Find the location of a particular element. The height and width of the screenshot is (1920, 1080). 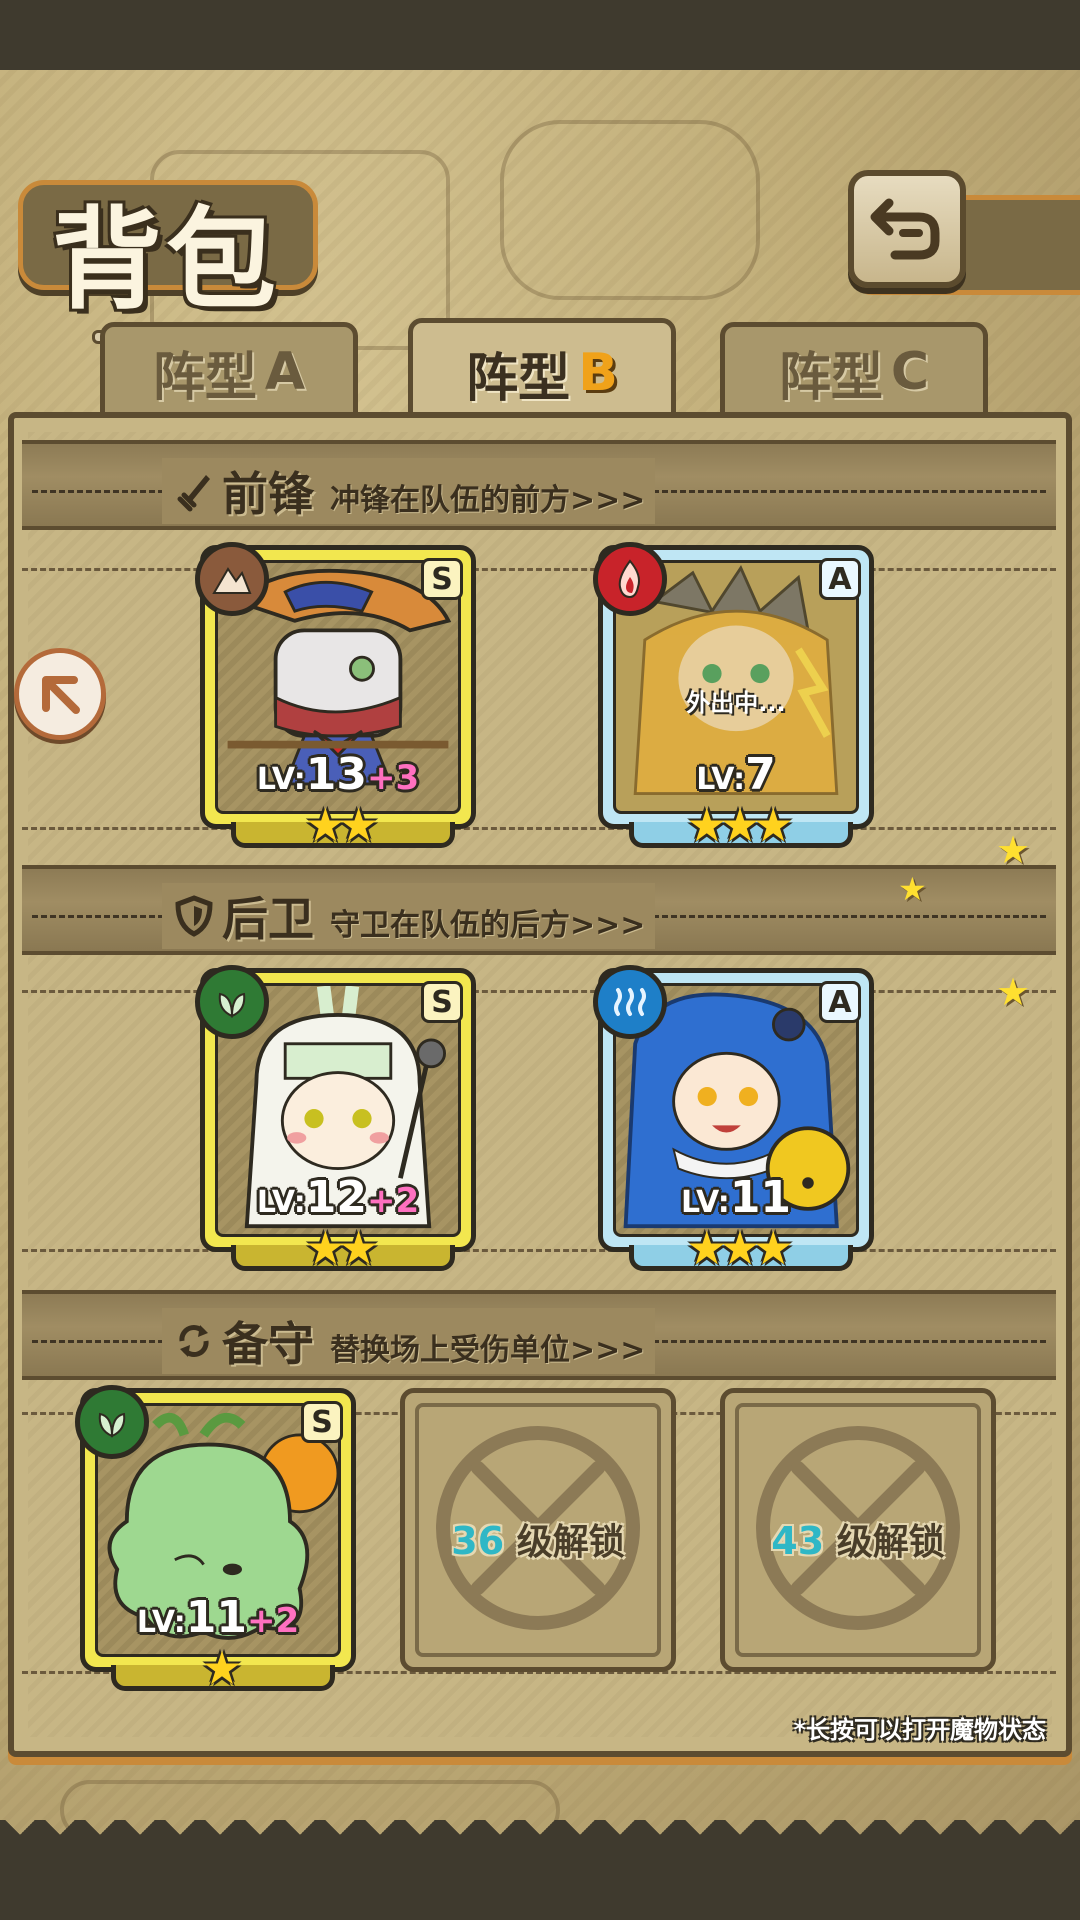

shield-icon is located at coordinates (194, 916).